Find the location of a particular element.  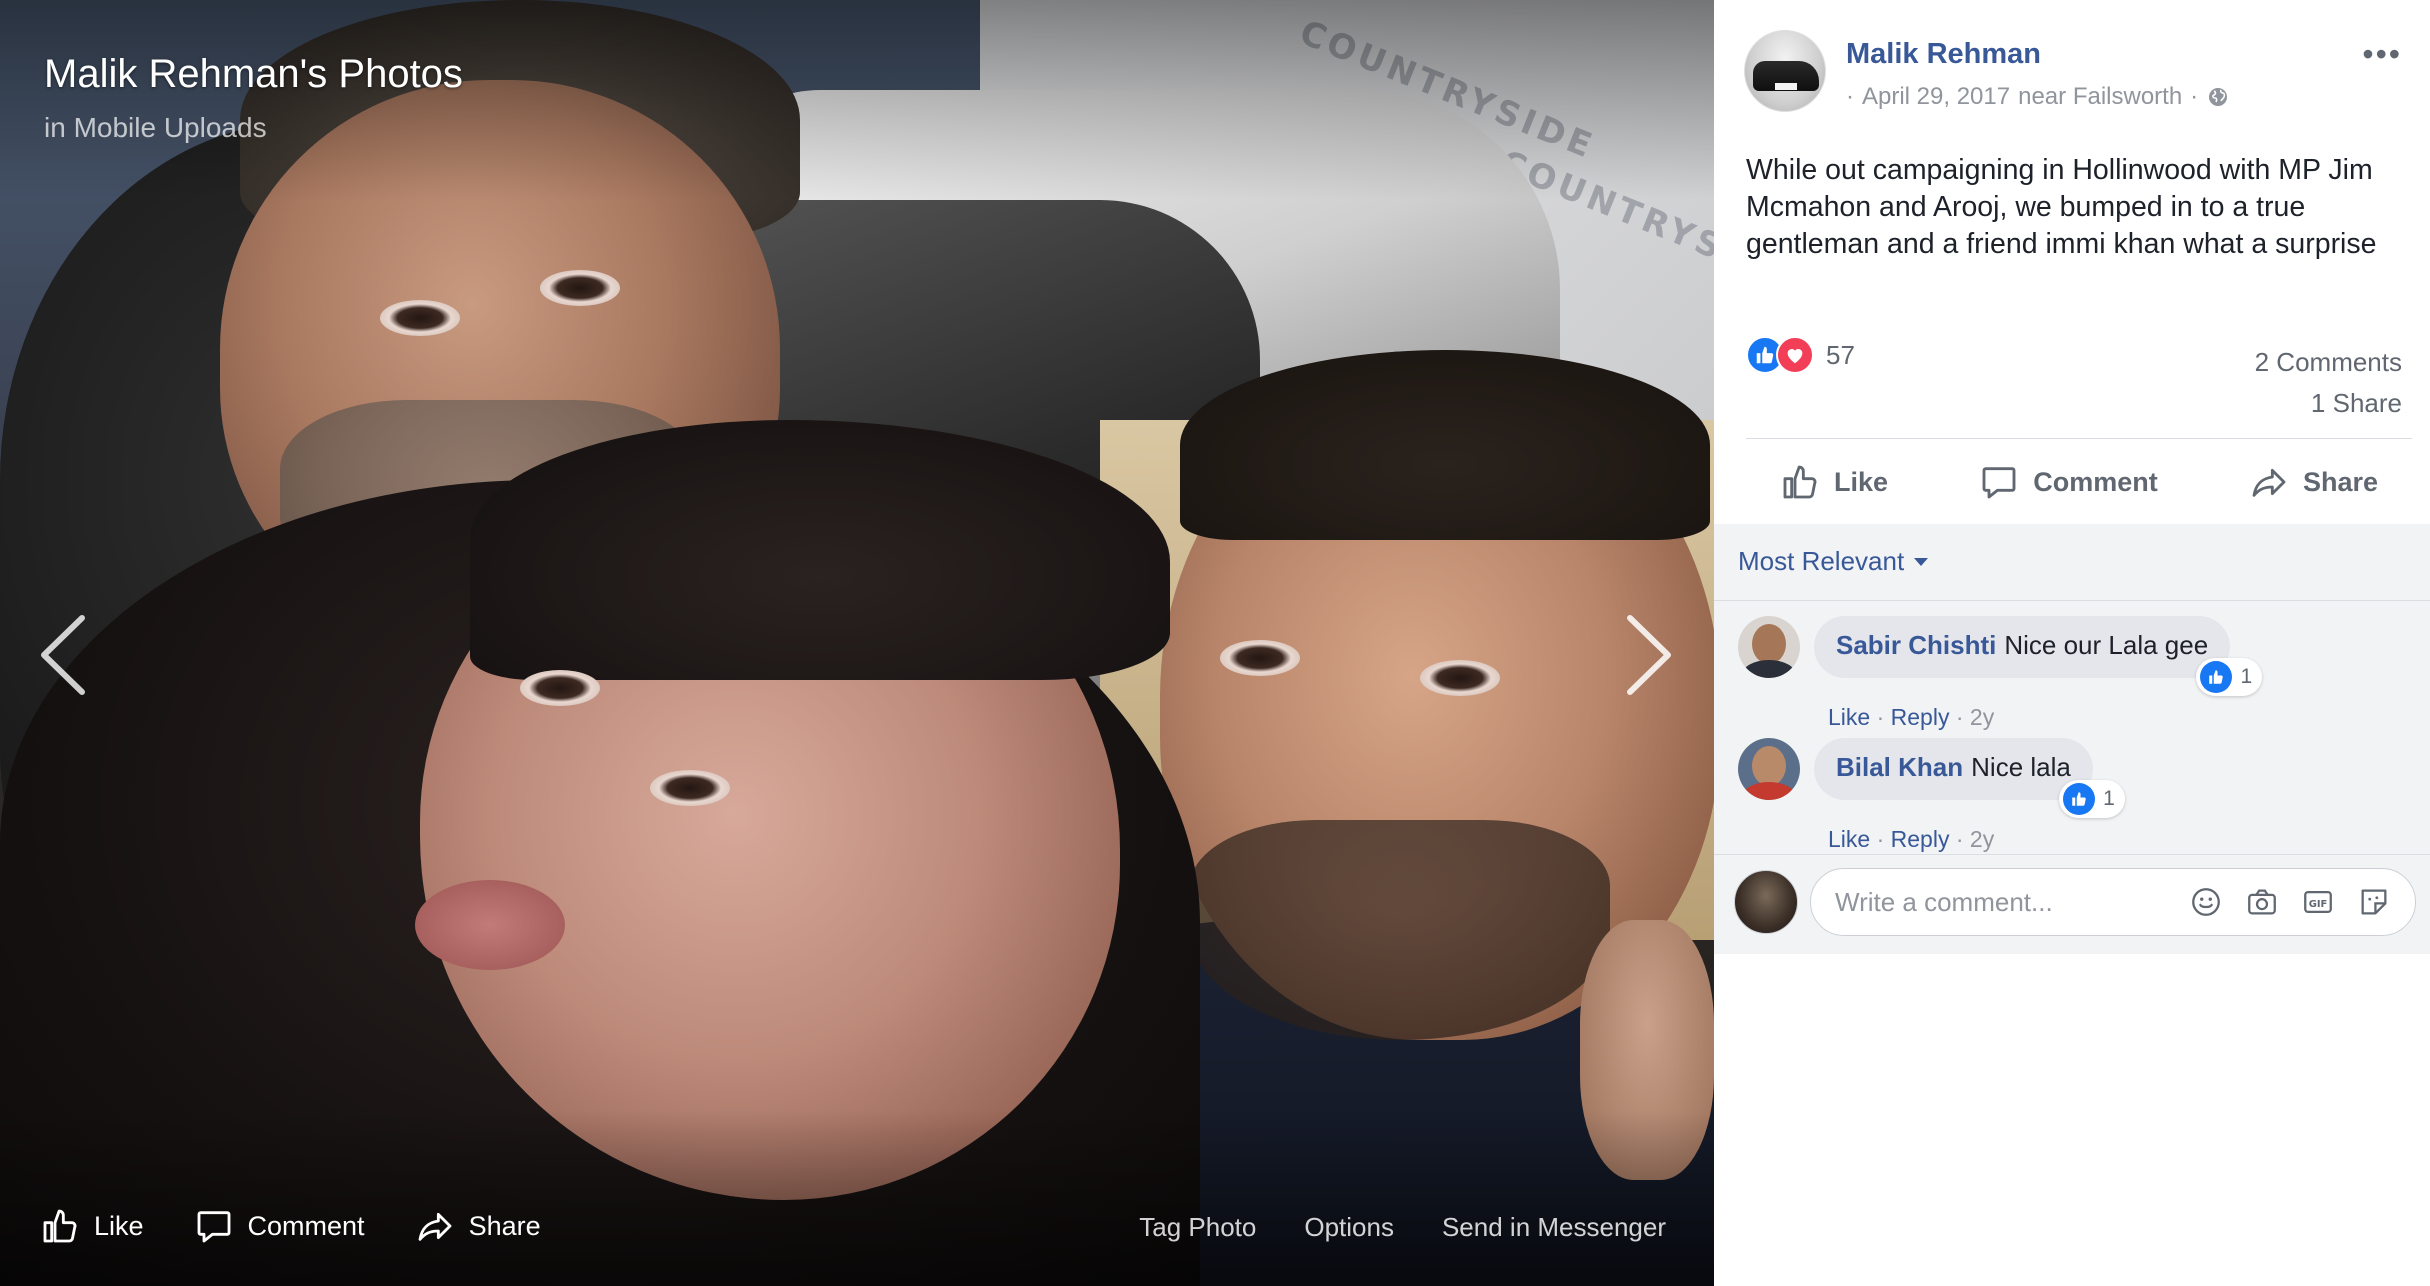

photo-comment-button: Comment is located at coordinates (279, 1226).